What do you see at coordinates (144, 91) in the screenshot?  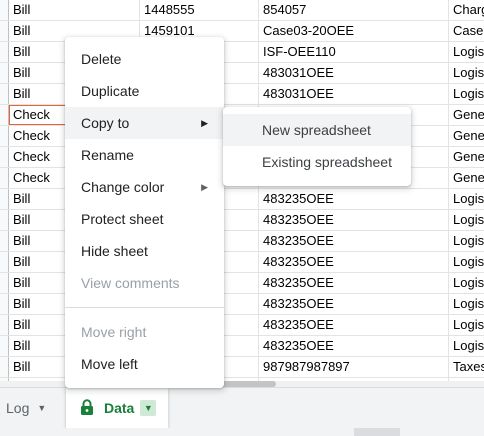 I see `menu-item-duplicate: Duplicate` at bounding box center [144, 91].